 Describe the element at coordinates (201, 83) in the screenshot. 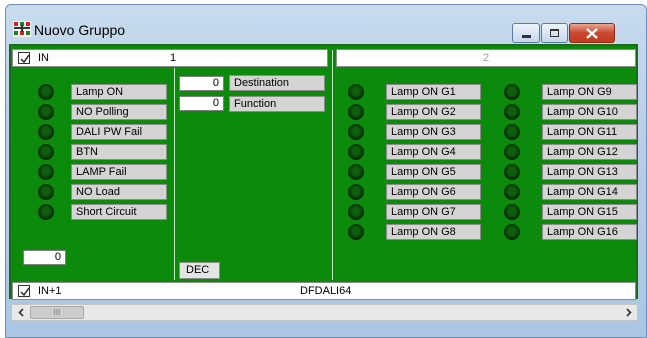

I see `destination-value-field: 0` at that location.